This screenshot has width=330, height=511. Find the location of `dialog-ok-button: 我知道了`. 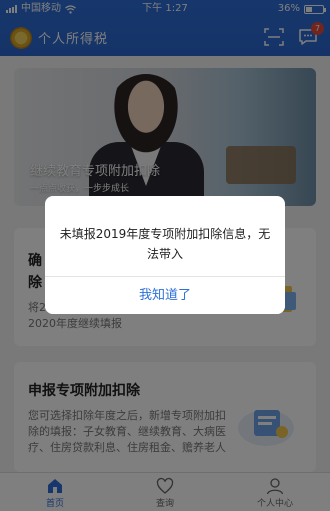

dialog-ok-button: 我知道了 is located at coordinates (165, 295).